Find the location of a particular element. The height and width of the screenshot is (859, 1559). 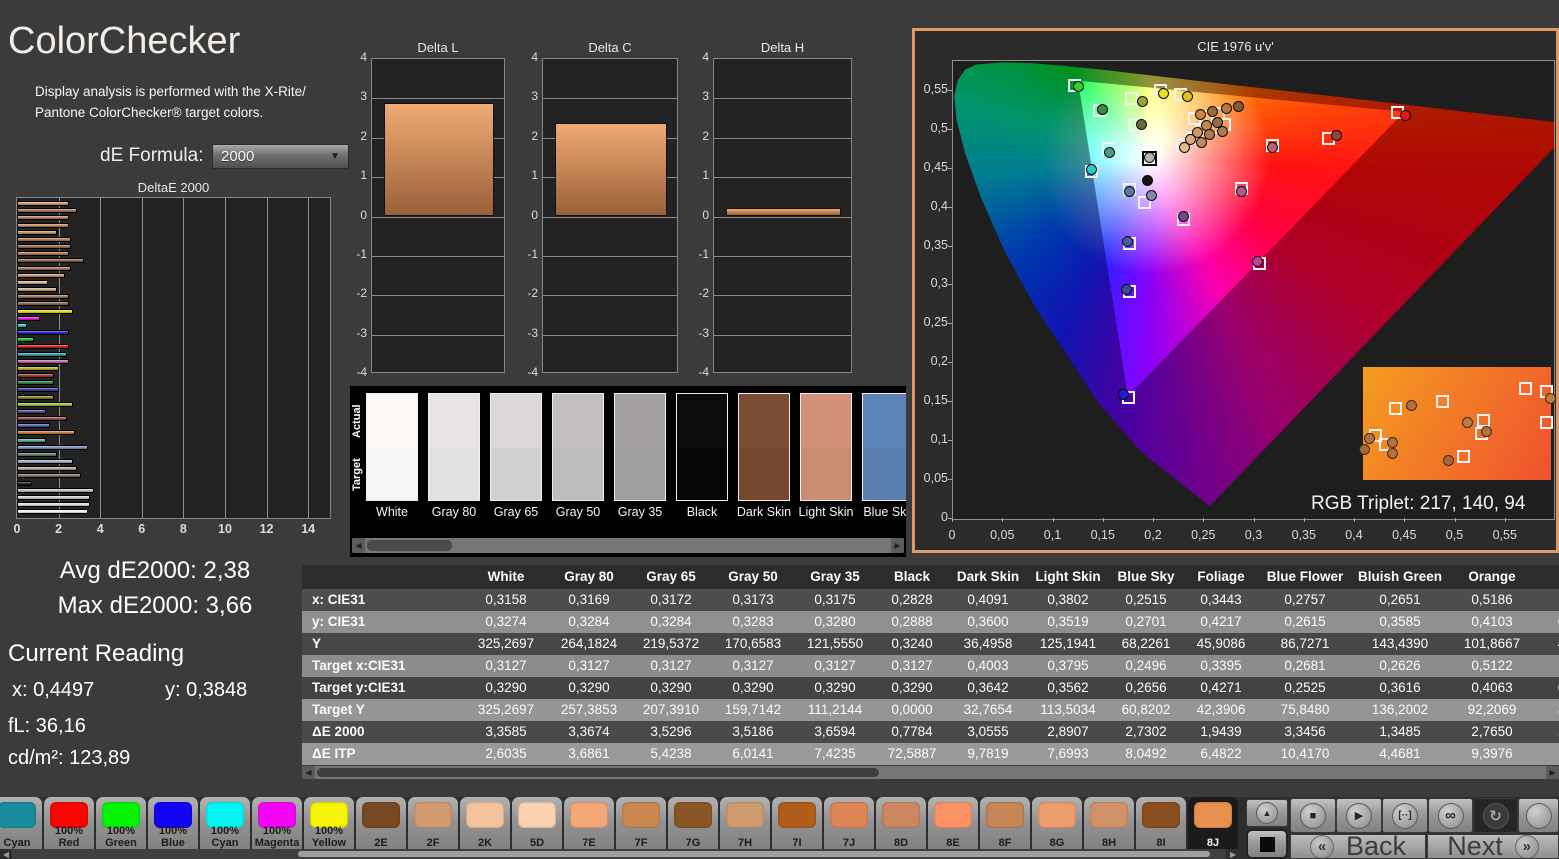

table-cell: 0,3274 is located at coordinates (506, 622).